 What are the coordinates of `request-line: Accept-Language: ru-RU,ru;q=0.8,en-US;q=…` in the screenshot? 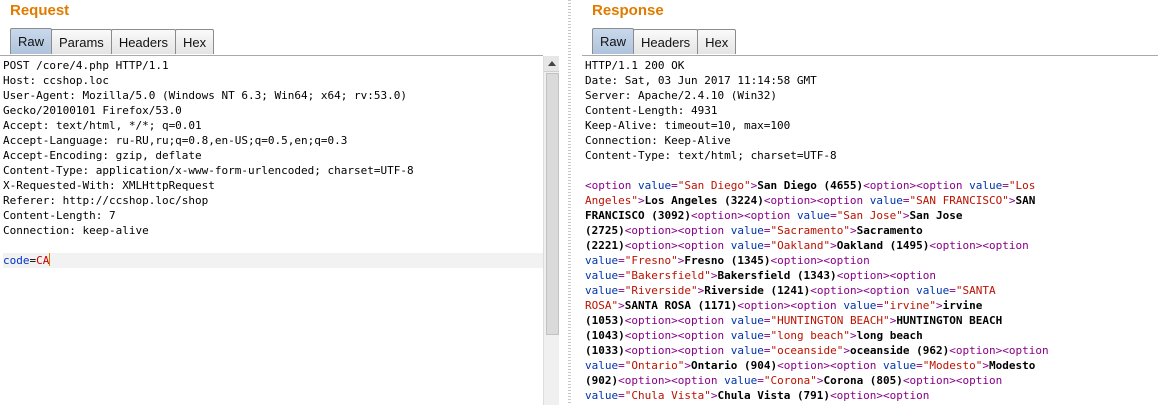 It's located at (175, 140).